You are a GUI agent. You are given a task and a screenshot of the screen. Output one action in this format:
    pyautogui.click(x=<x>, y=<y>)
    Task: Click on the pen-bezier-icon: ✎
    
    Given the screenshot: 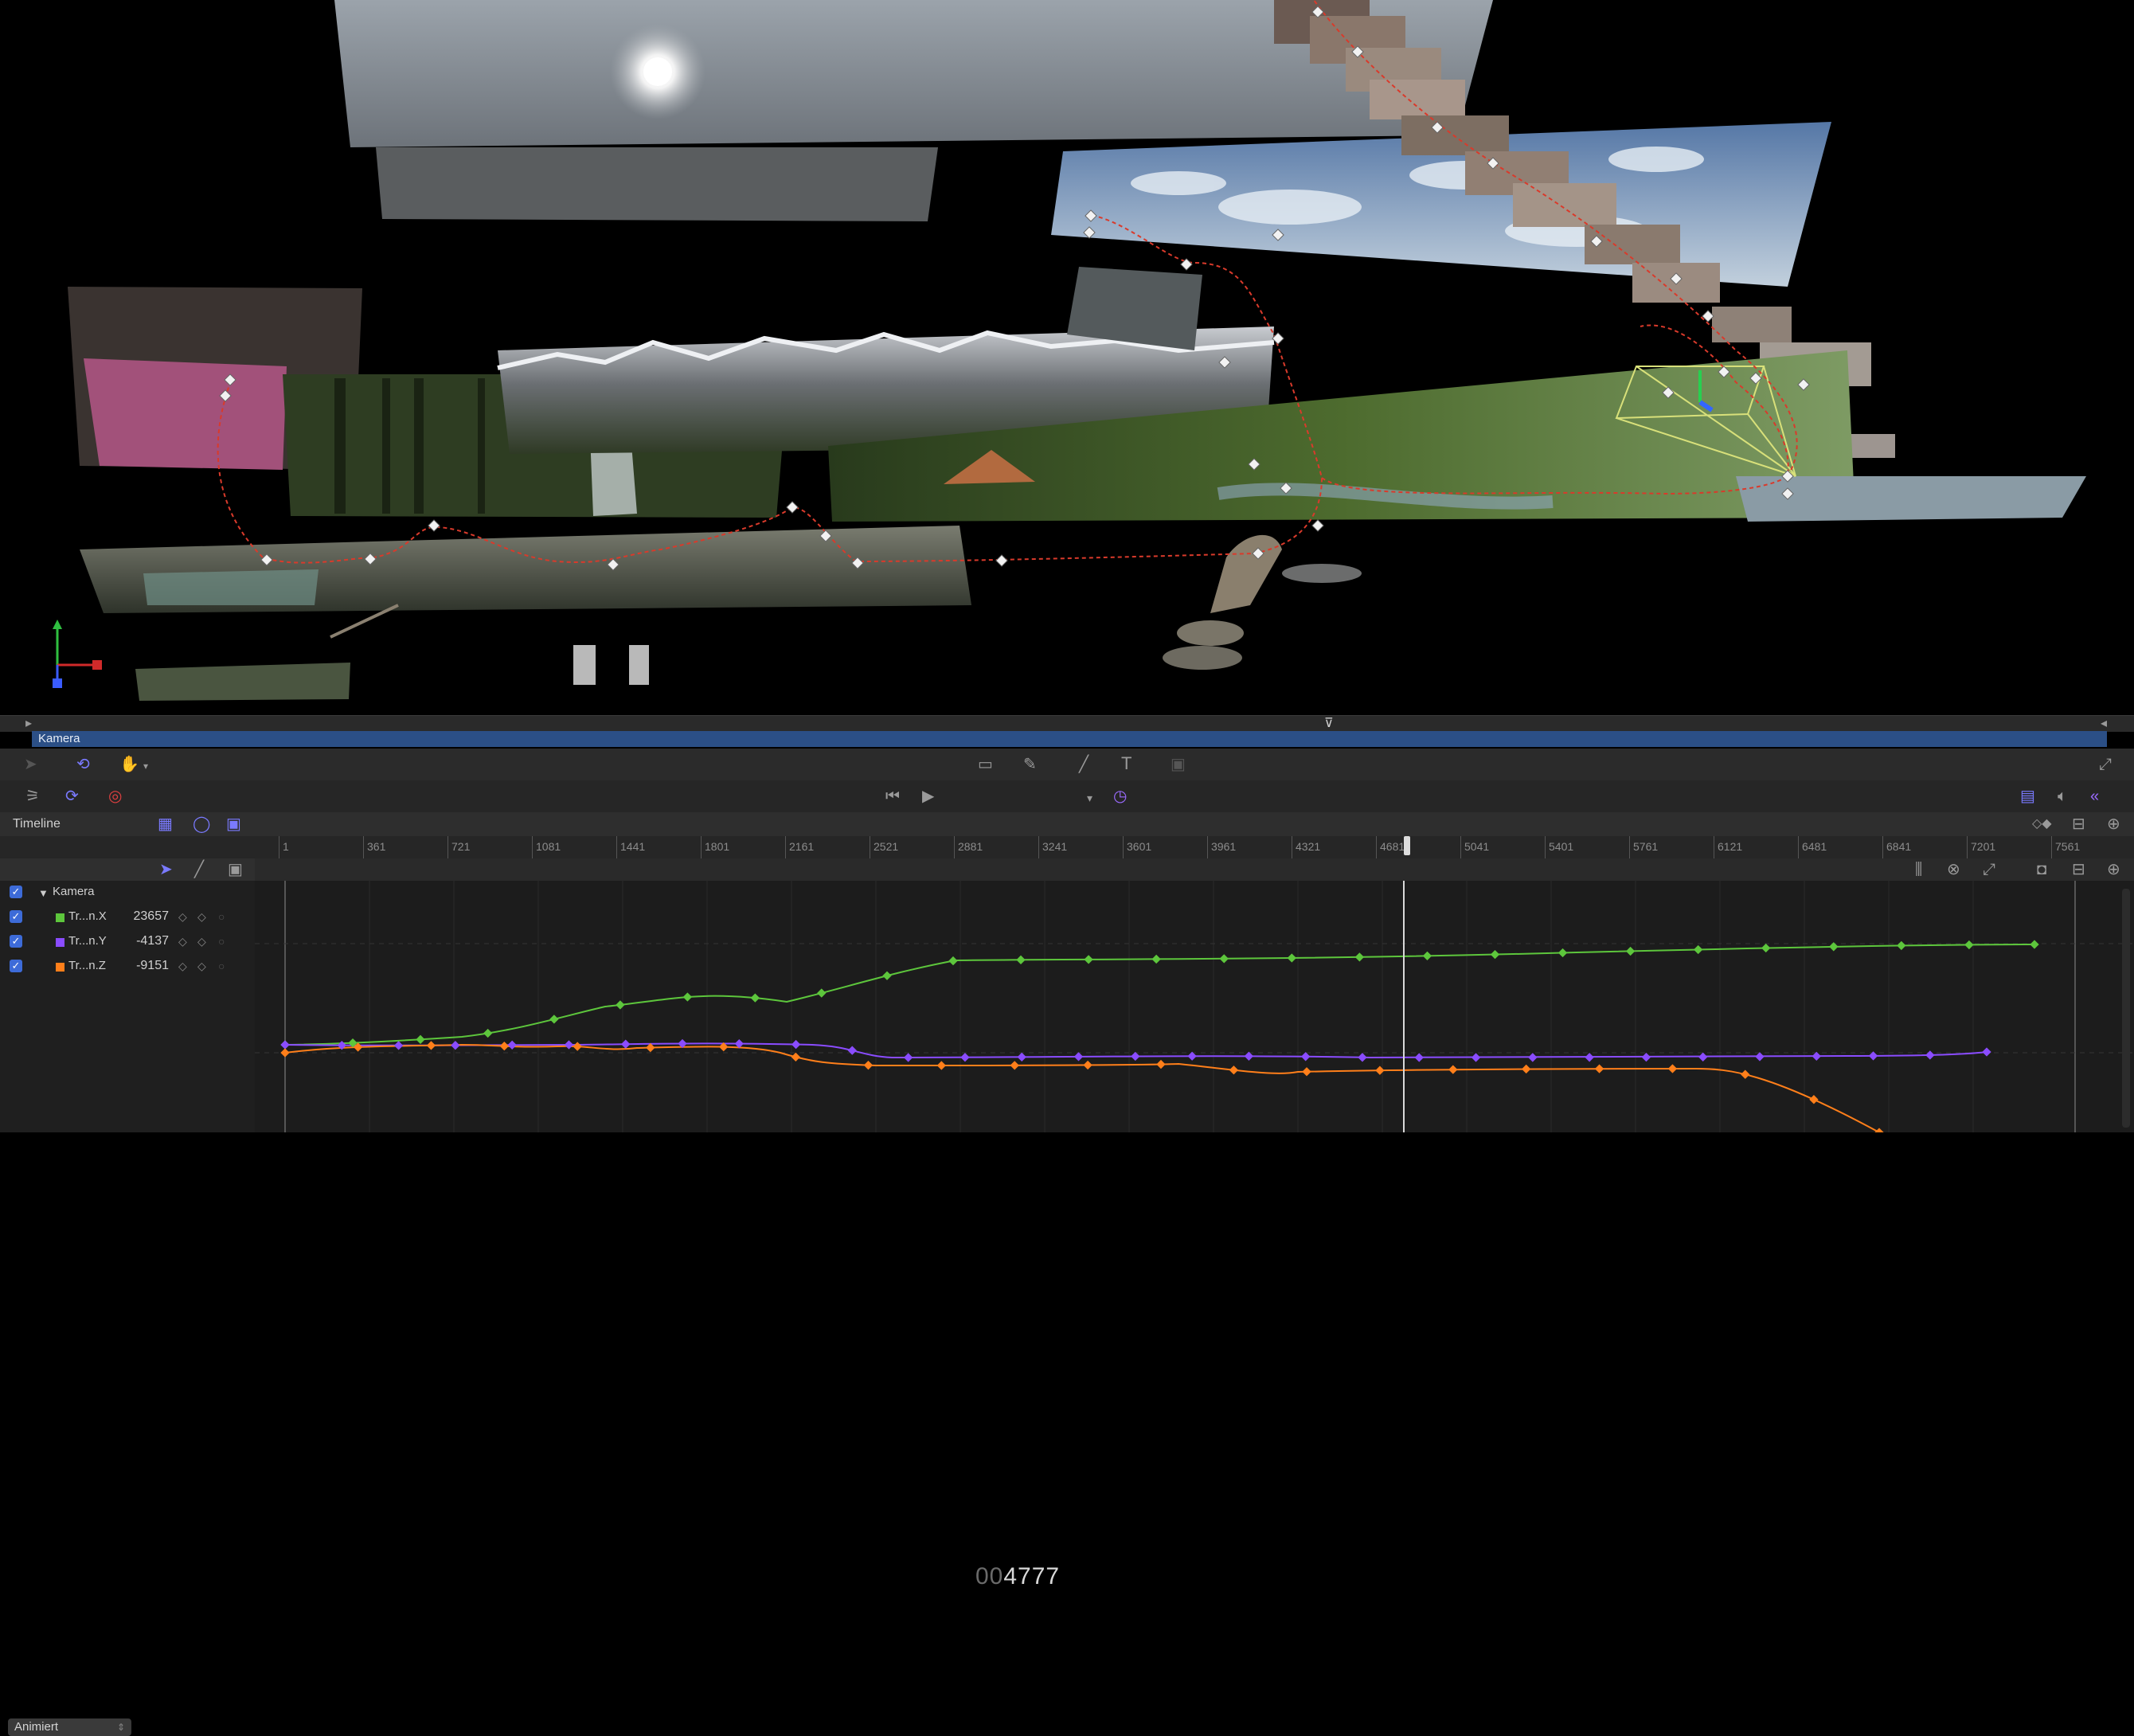 What is the action you would take?
    pyautogui.click(x=1030, y=764)
    